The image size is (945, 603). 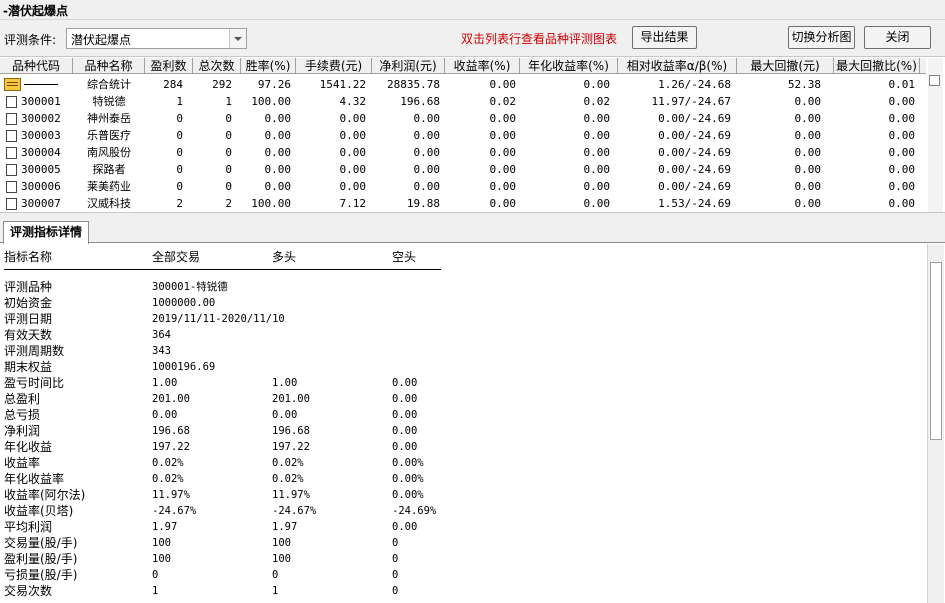 What do you see at coordinates (350, 495) in the screenshot?
I see `detail-row: 收益率(阿尔法) 11.97% 11.97% 0.00%` at bounding box center [350, 495].